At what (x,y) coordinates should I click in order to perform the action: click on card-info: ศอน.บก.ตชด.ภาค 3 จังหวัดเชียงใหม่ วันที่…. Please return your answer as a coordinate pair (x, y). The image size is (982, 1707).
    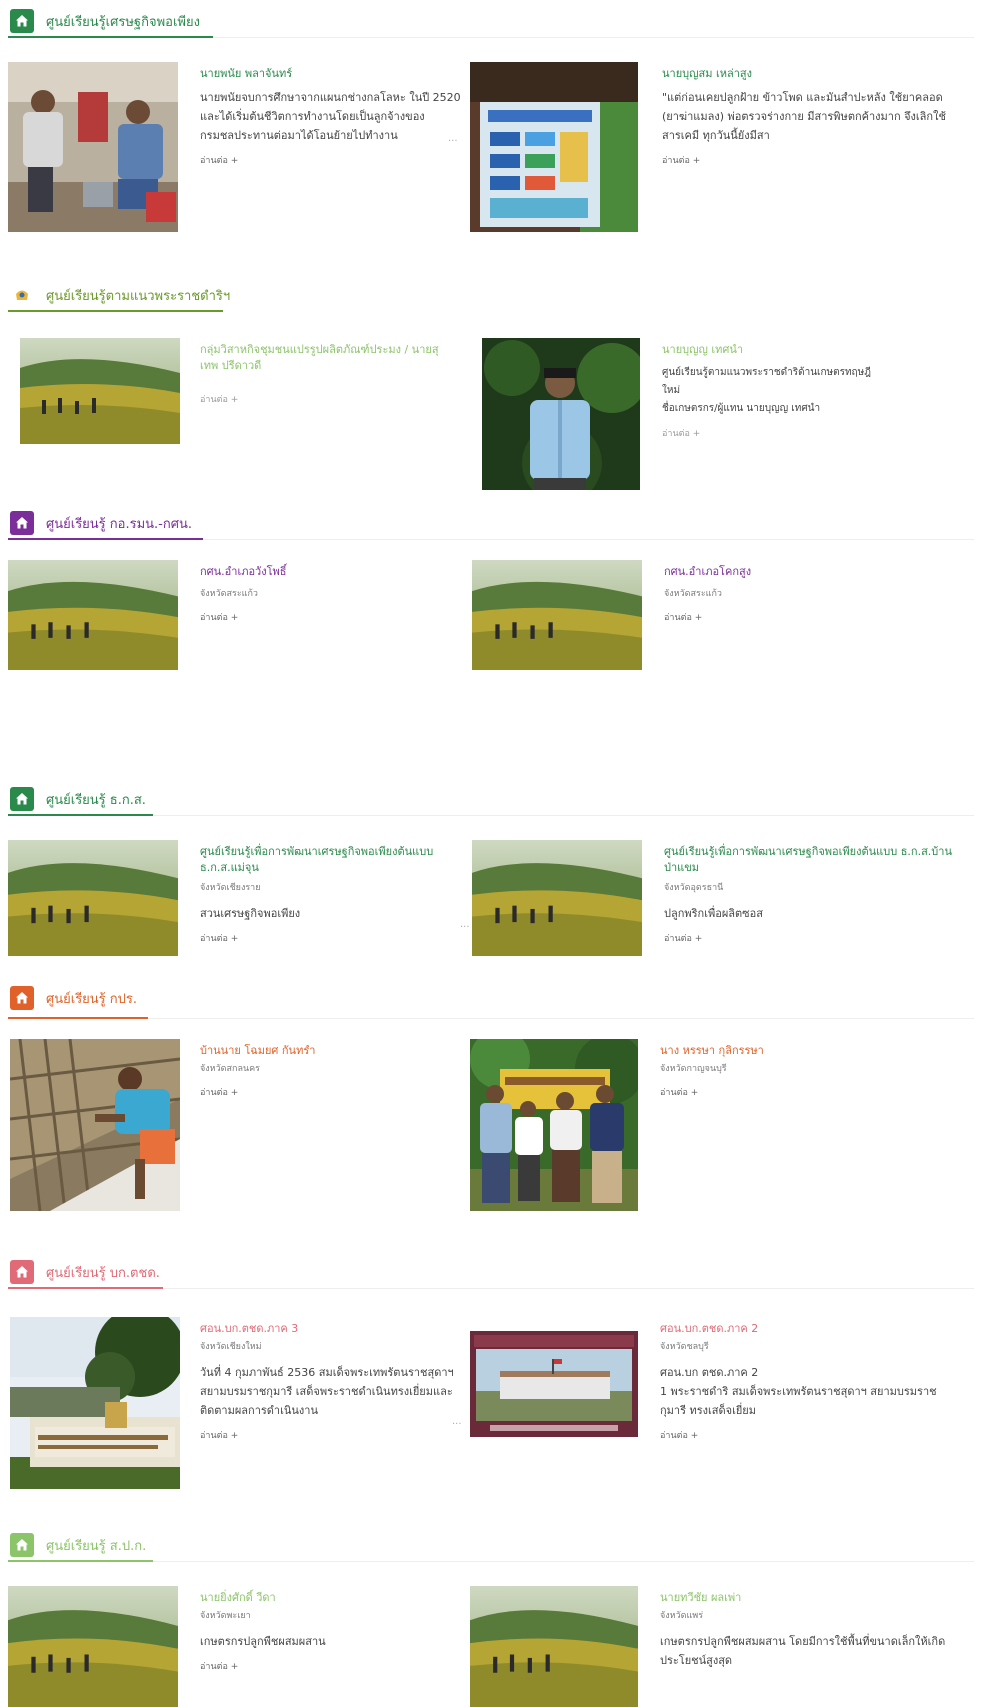
    Looking at the image, I should click on (327, 1381).